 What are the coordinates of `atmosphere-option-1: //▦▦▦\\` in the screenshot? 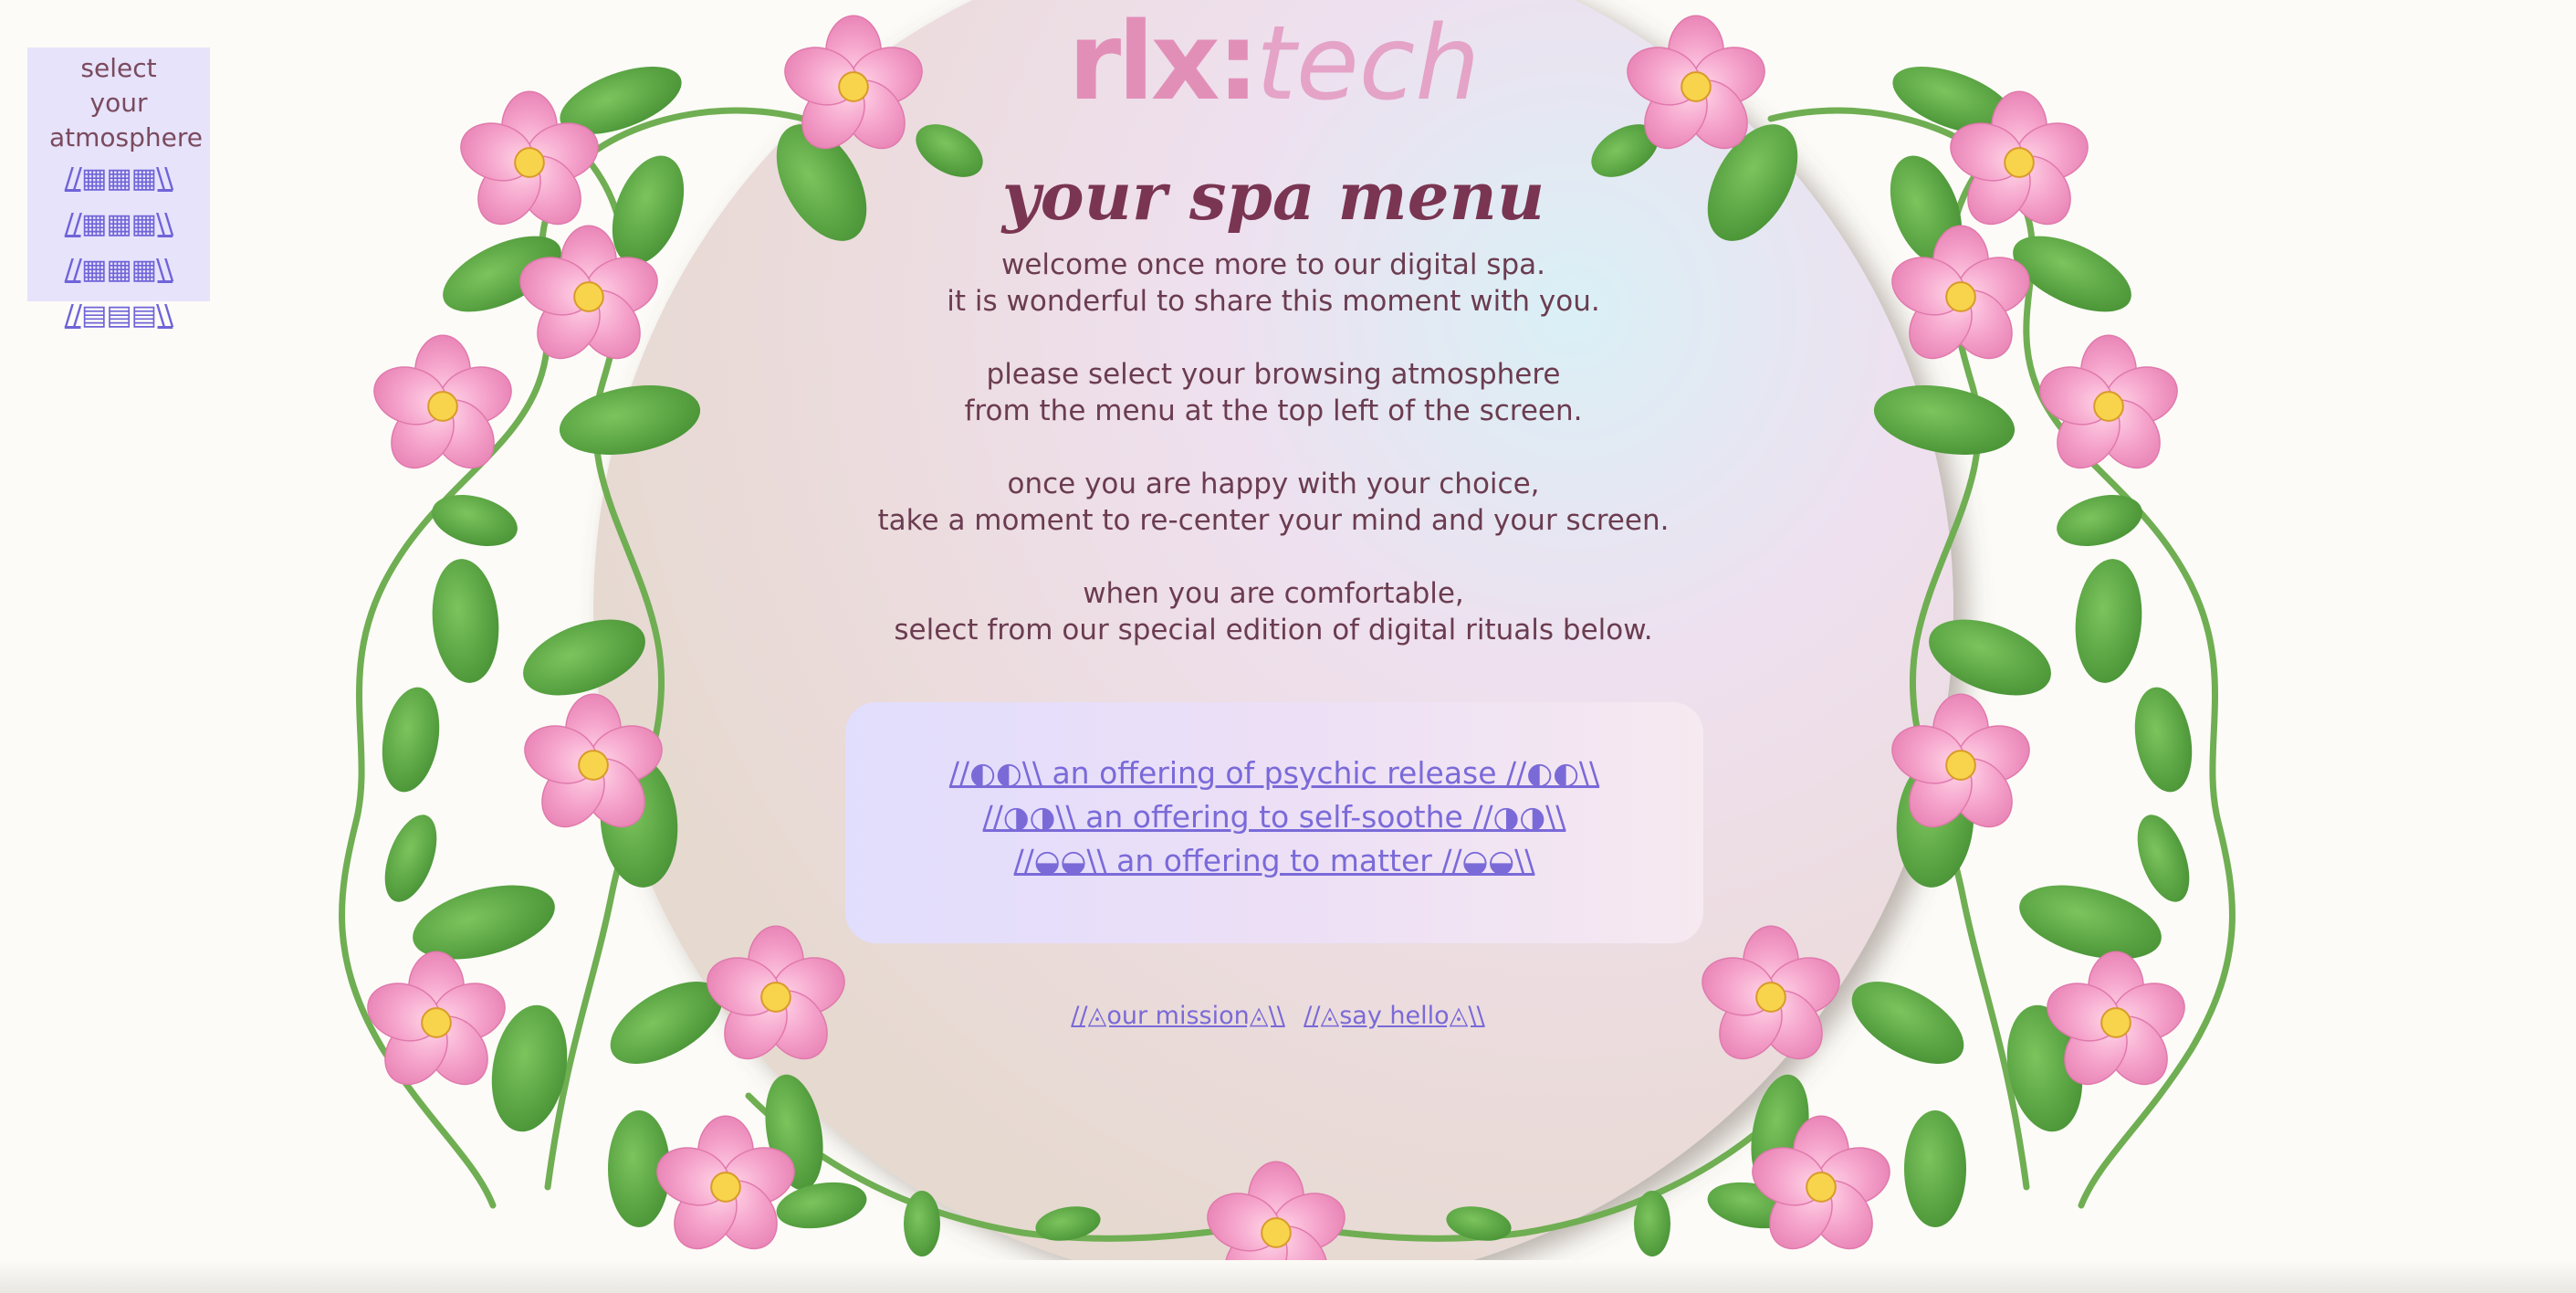 It's located at (118, 179).